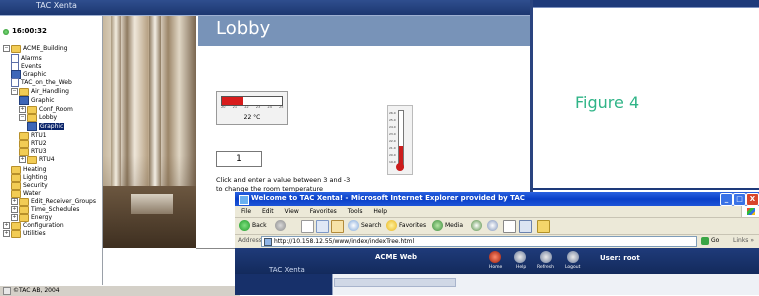 This screenshot has height=296, width=759. What do you see at coordinates (287, 270) in the screenshot?
I see `tac-xenta-label: TAC Xenta` at bounding box center [287, 270].